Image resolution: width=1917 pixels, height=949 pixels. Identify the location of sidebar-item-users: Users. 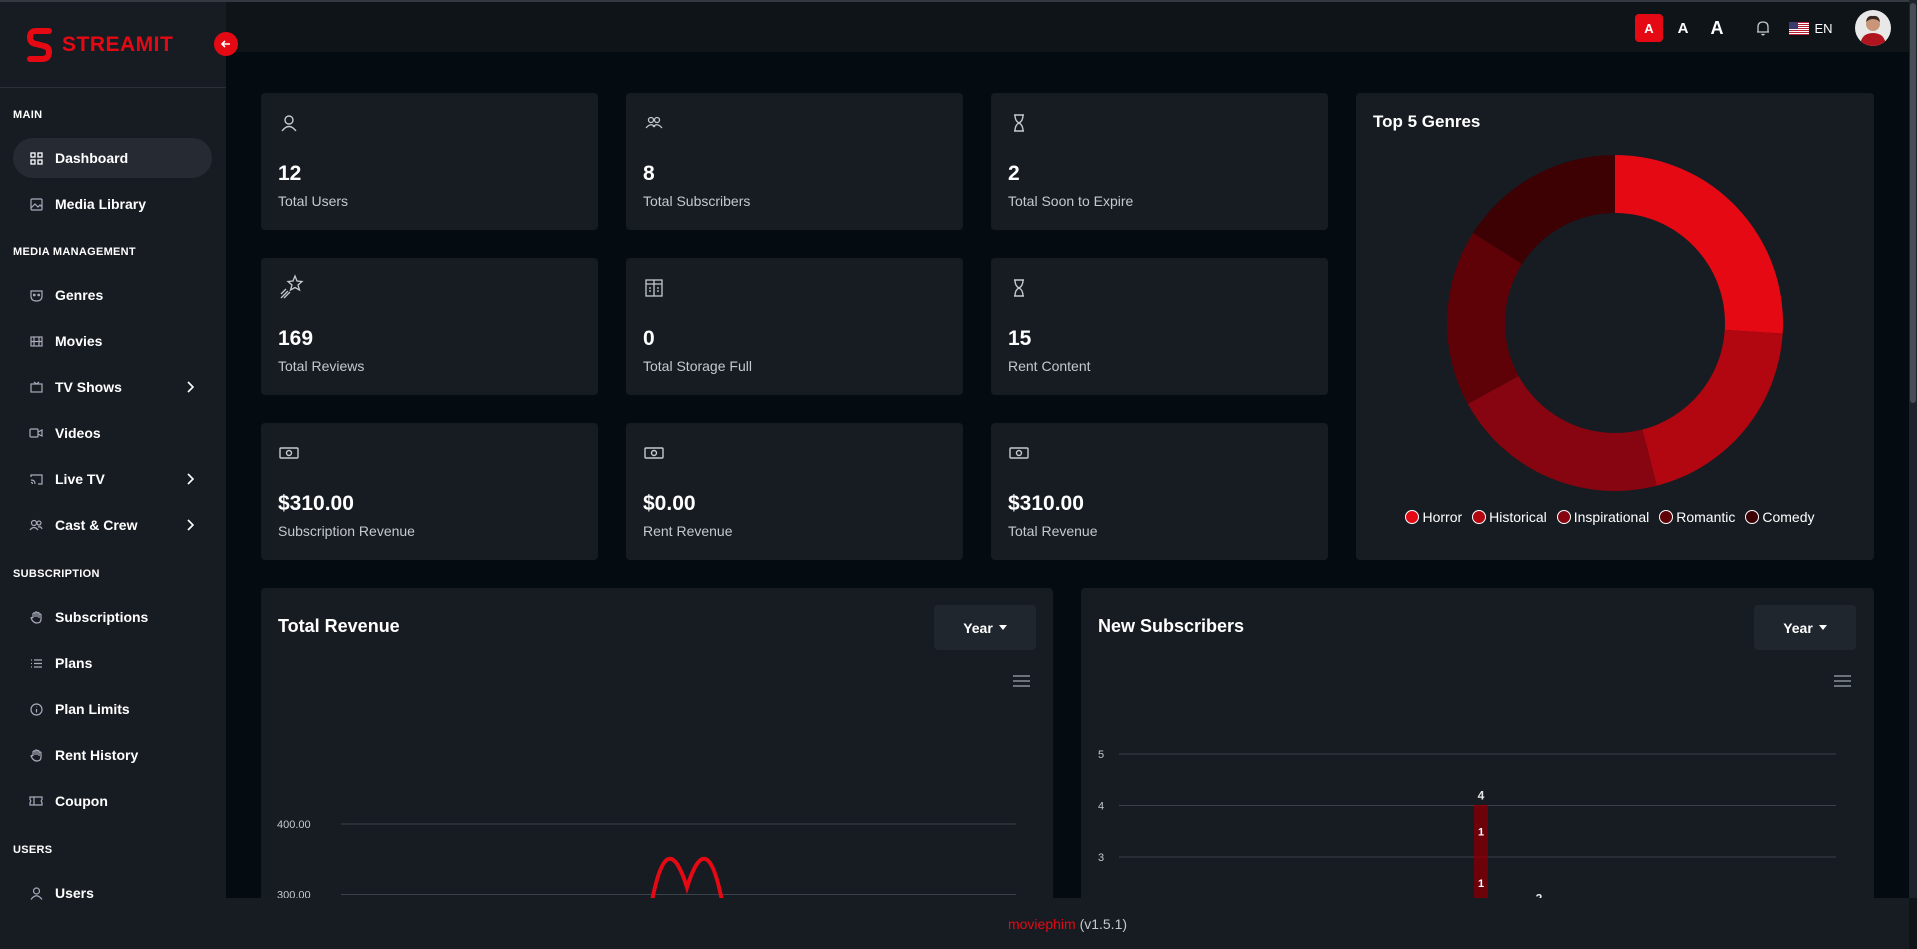
(112, 893).